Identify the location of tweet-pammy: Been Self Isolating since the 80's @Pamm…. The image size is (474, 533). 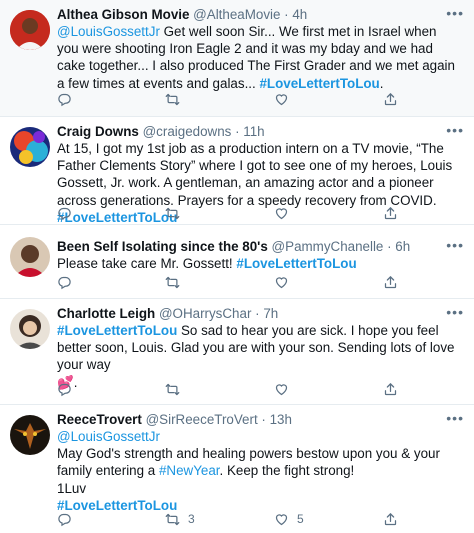
(237, 262).